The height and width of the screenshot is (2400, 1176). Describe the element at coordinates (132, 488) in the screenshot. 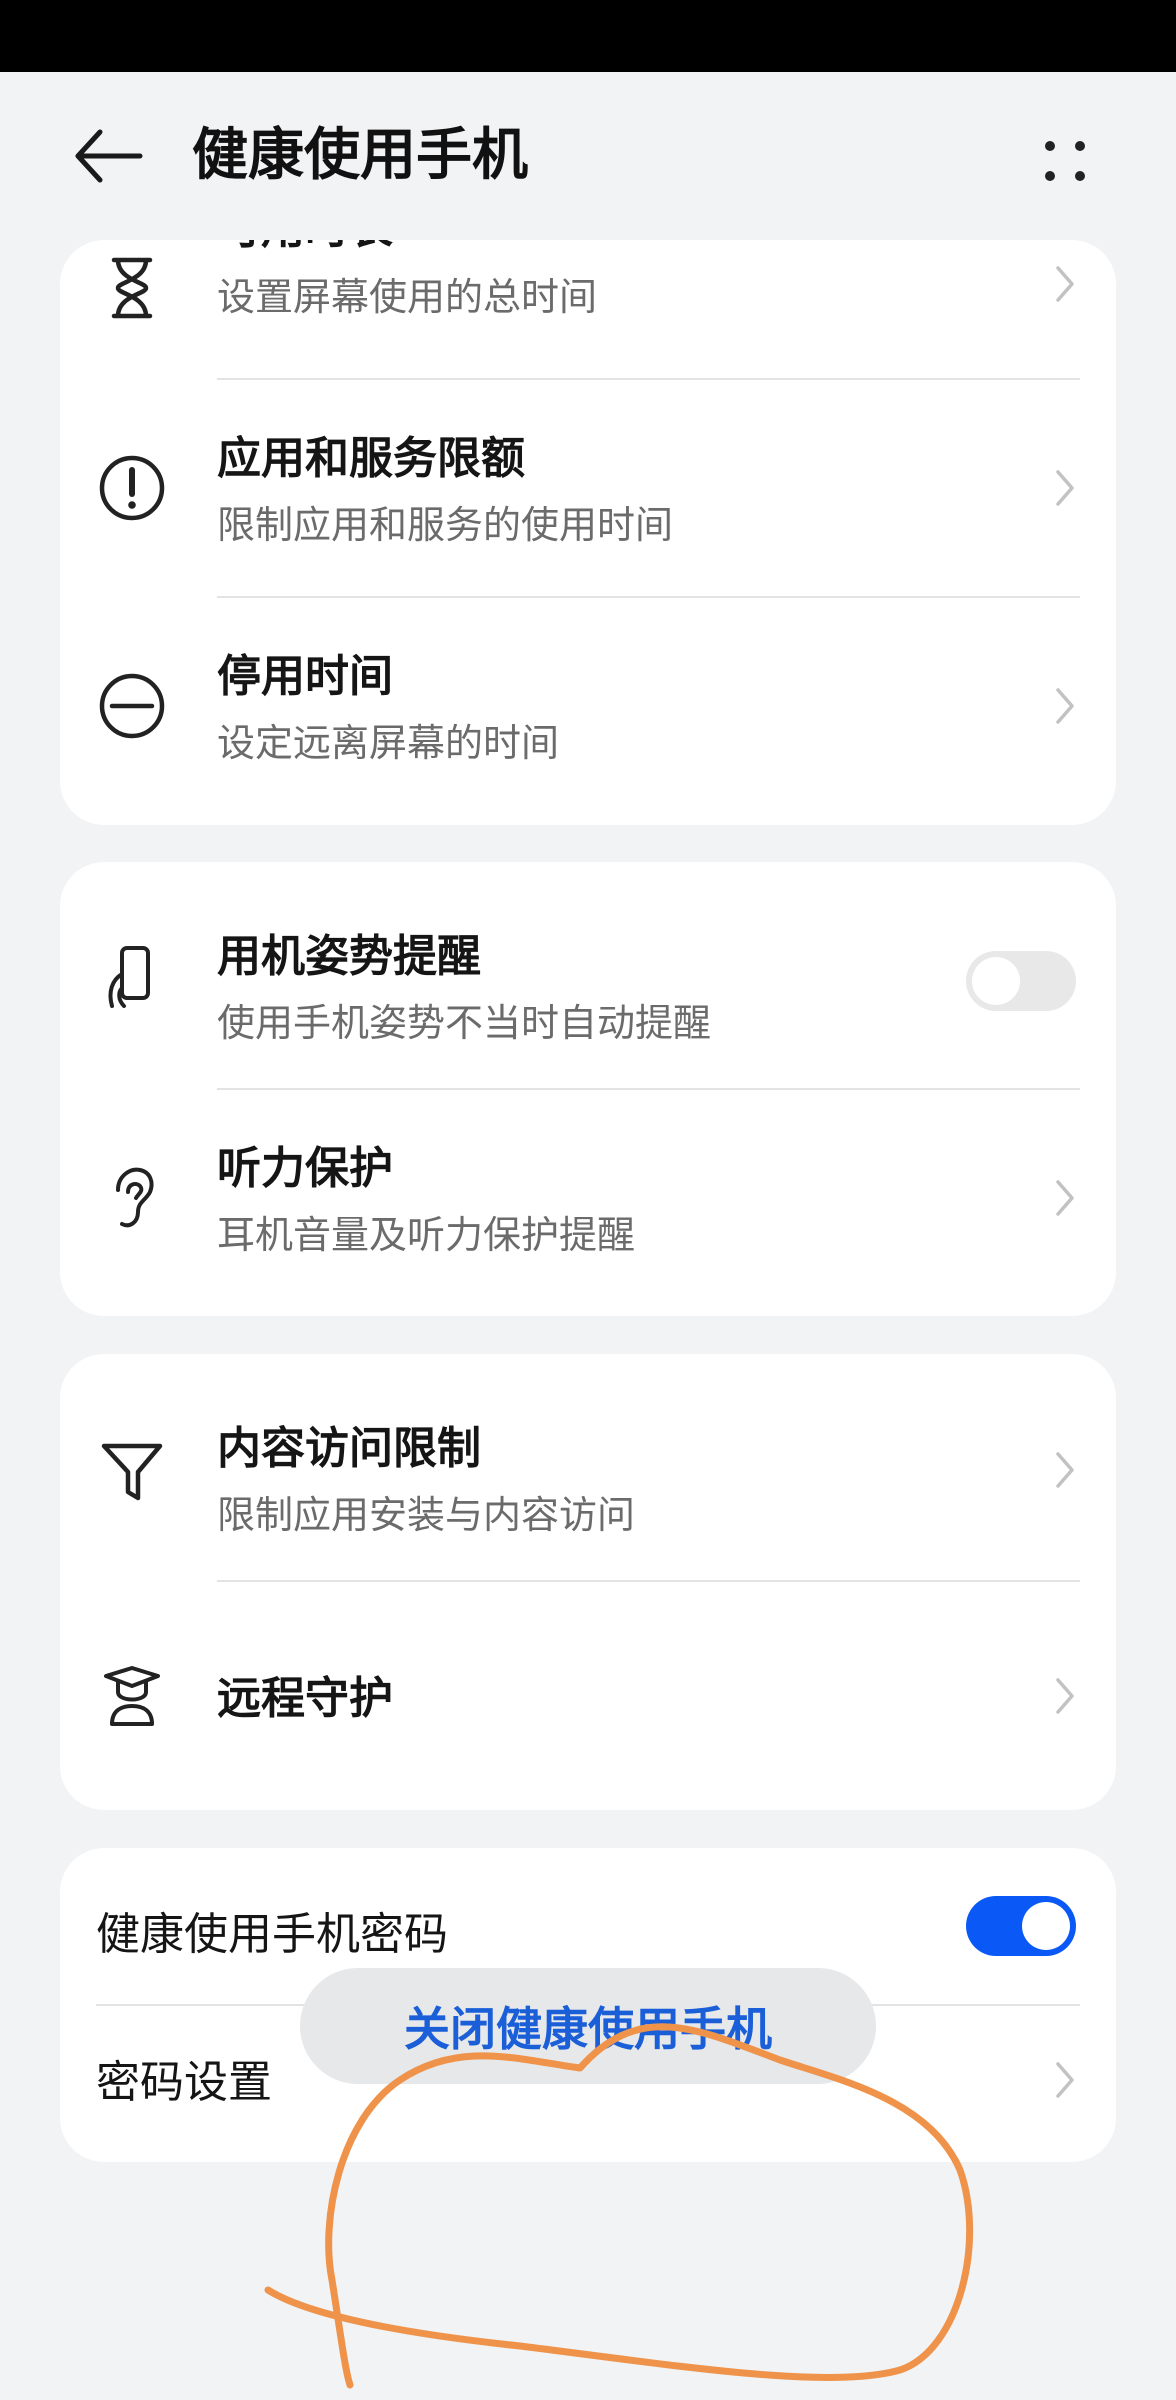

I see `exclamation-circle-icon` at that location.